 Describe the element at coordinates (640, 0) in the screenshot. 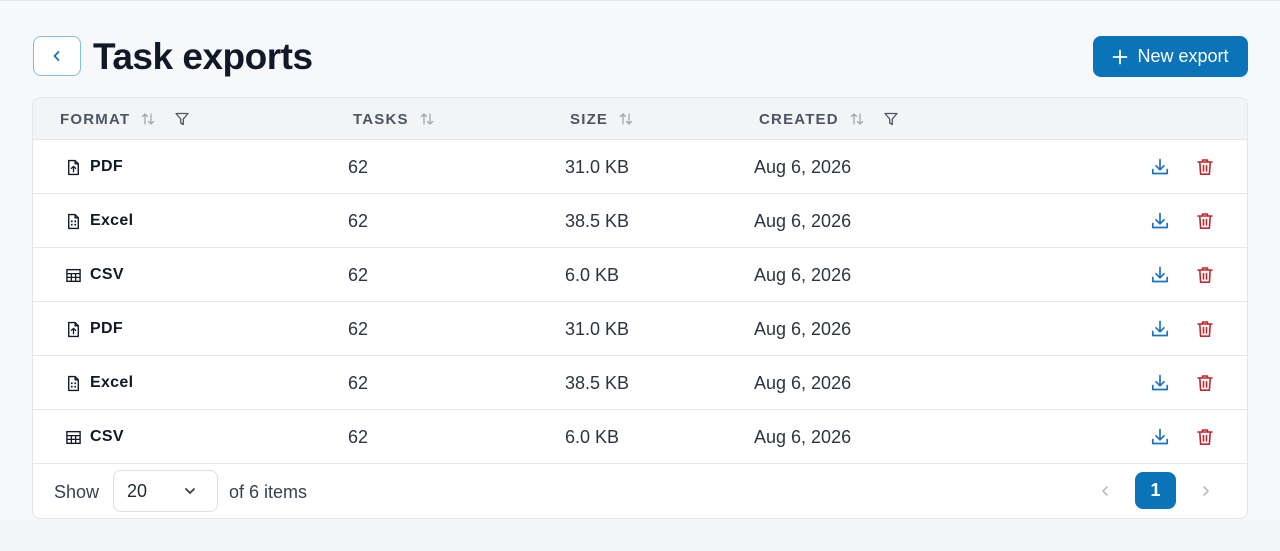

I see `top-divider` at that location.